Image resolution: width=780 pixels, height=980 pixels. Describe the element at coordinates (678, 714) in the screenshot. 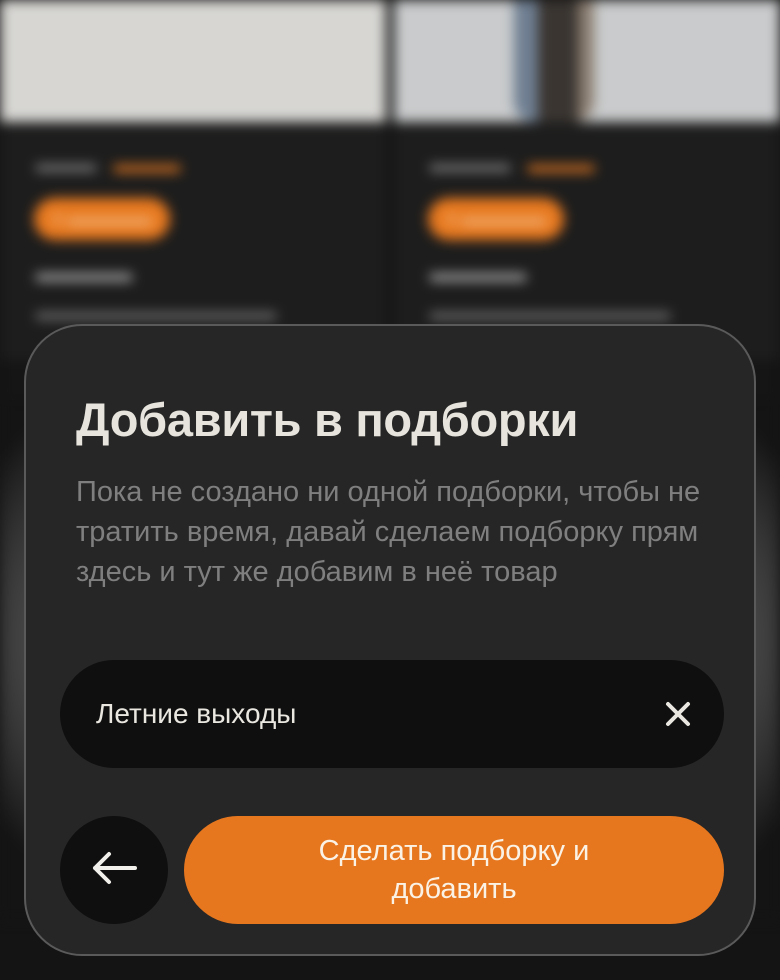

I see `close-icon` at that location.